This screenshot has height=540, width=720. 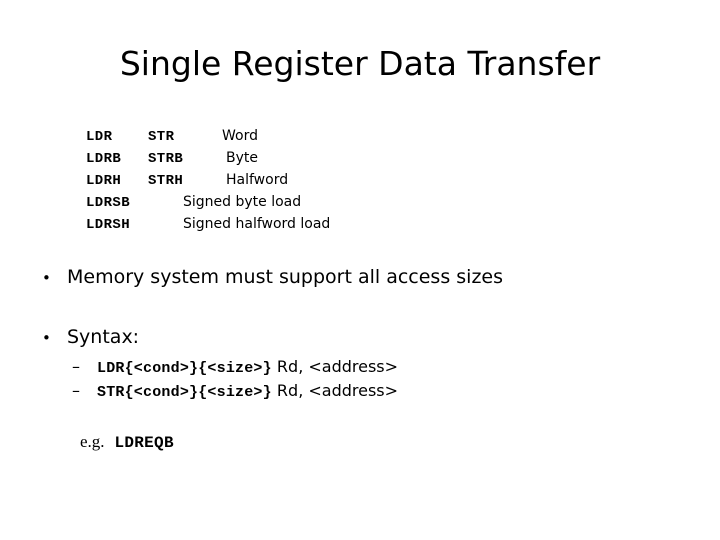 What do you see at coordinates (242, 202) in the screenshot?
I see `size-description: Signed byte load` at bounding box center [242, 202].